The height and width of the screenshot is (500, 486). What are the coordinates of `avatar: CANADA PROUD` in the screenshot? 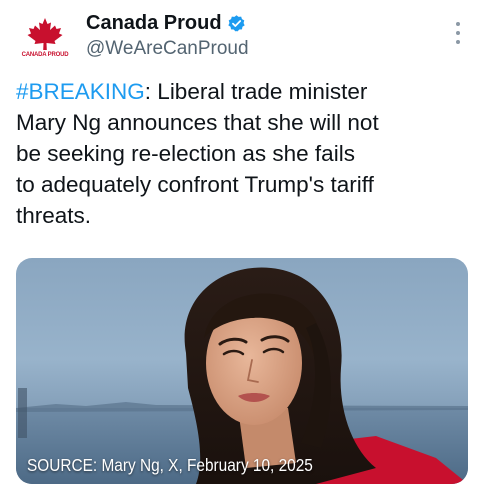 It's located at (45, 41).